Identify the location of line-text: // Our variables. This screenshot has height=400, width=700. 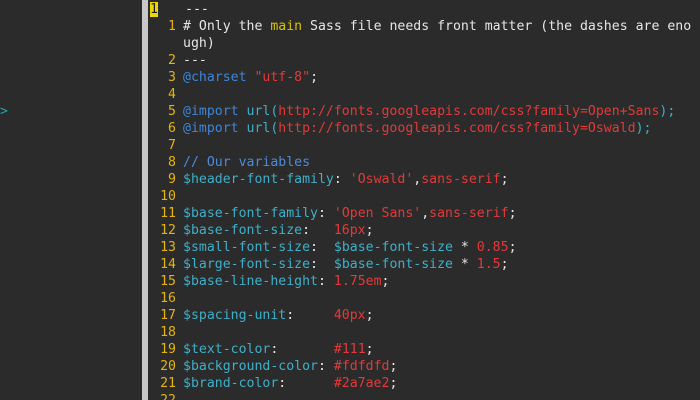
(243, 162).